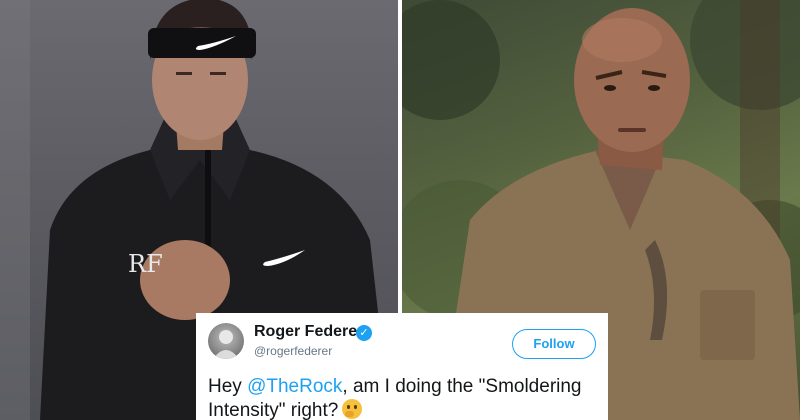 This screenshot has height=420, width=800. What do you see at coordinates (364, 333) in the screenshot?
I see `verified-badge-icon: ✓` at bounding box center [364, 333].